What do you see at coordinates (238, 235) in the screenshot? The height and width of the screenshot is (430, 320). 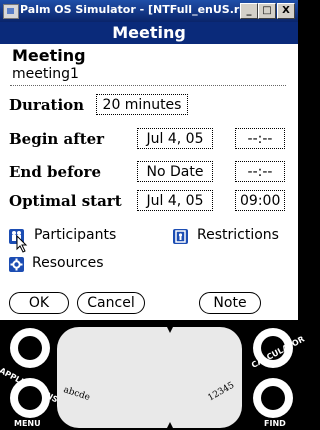 I see `restrictions-label: Restrictions` at bounding box center [238, 235].